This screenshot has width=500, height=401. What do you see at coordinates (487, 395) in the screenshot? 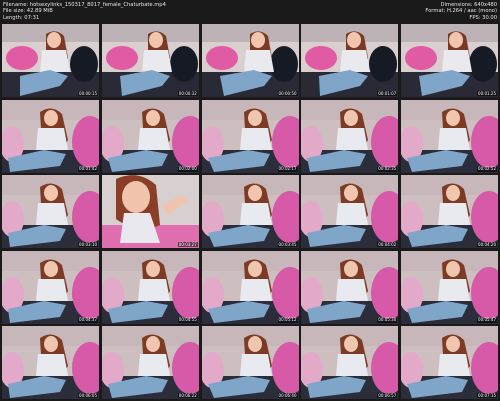
I see `thumbnail-timestamp: 00:07:15` at bounding box center [487, 395].